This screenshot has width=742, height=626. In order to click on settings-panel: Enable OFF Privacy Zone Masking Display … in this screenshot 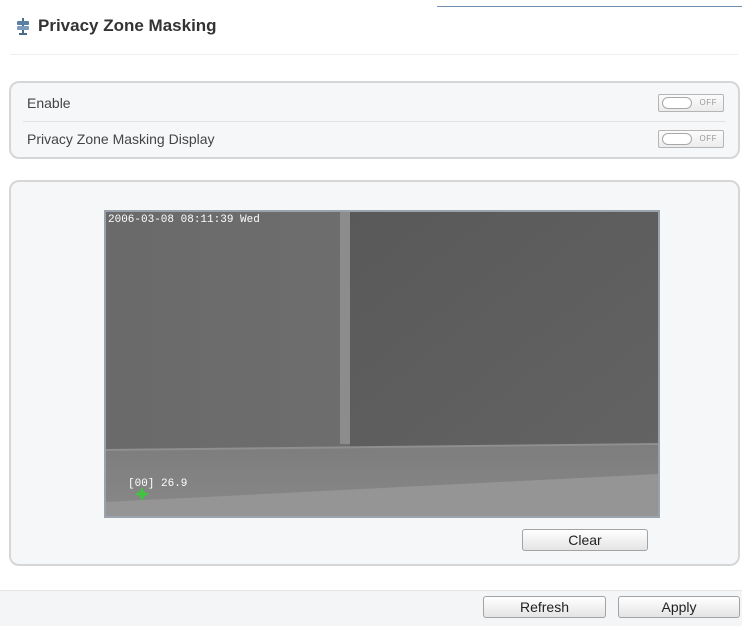, I will do `click(374, 120)`.